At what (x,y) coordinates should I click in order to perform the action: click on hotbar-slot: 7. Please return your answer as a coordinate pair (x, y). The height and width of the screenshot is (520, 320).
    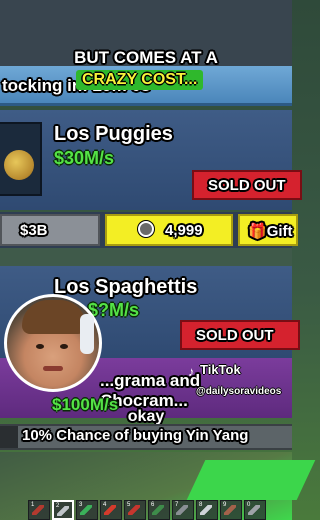
    Looking at the image, I should click on (183, 510).